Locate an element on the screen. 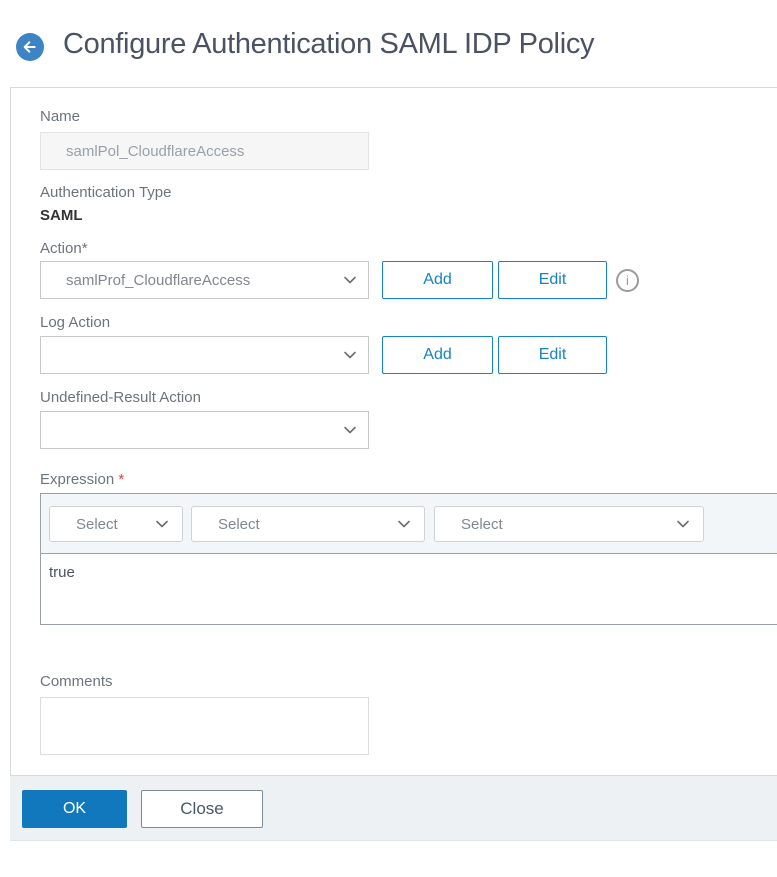  expression-toolbar: Select Select Select is located at coordinates (409, 524).